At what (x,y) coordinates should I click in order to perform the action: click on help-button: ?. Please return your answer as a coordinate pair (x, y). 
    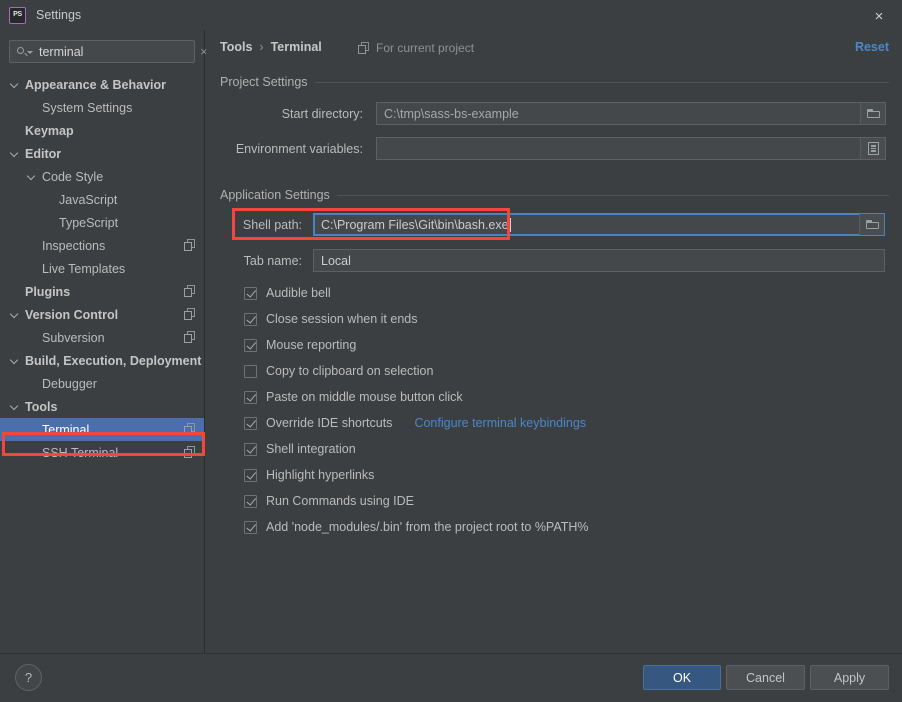
    Looking at the image, I should click on (28, 677).